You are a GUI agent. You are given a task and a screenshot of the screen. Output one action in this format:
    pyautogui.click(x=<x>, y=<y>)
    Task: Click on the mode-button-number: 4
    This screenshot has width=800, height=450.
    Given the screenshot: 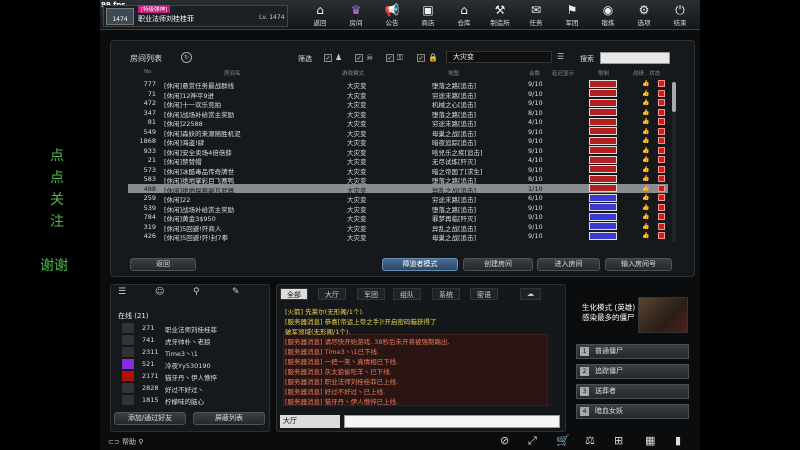 What is the action you would take?
    pyautogui.click(x=584, y=411)
    